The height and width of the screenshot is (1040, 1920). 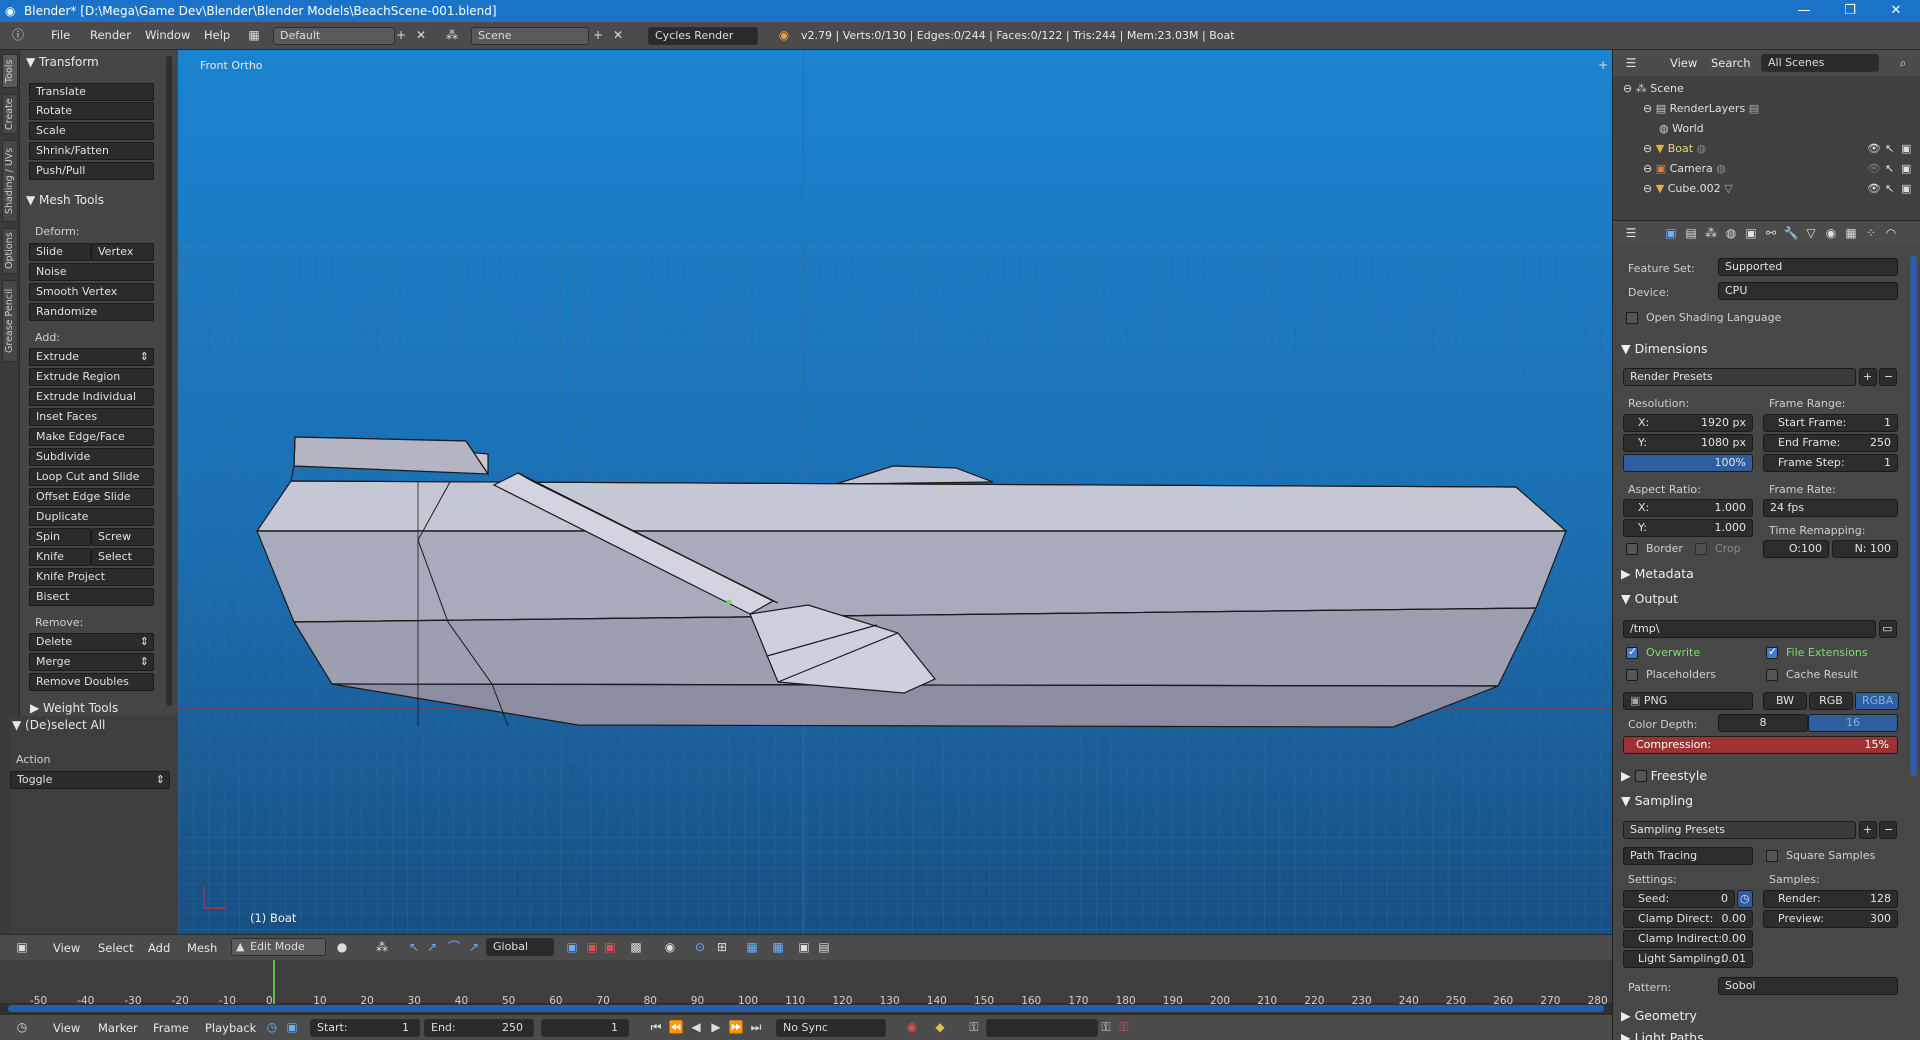 What do you see at coordinates (1811, 233) in the screenshot?
I see `data-tab-icon: ▽` at bounding box center [1811, 233].